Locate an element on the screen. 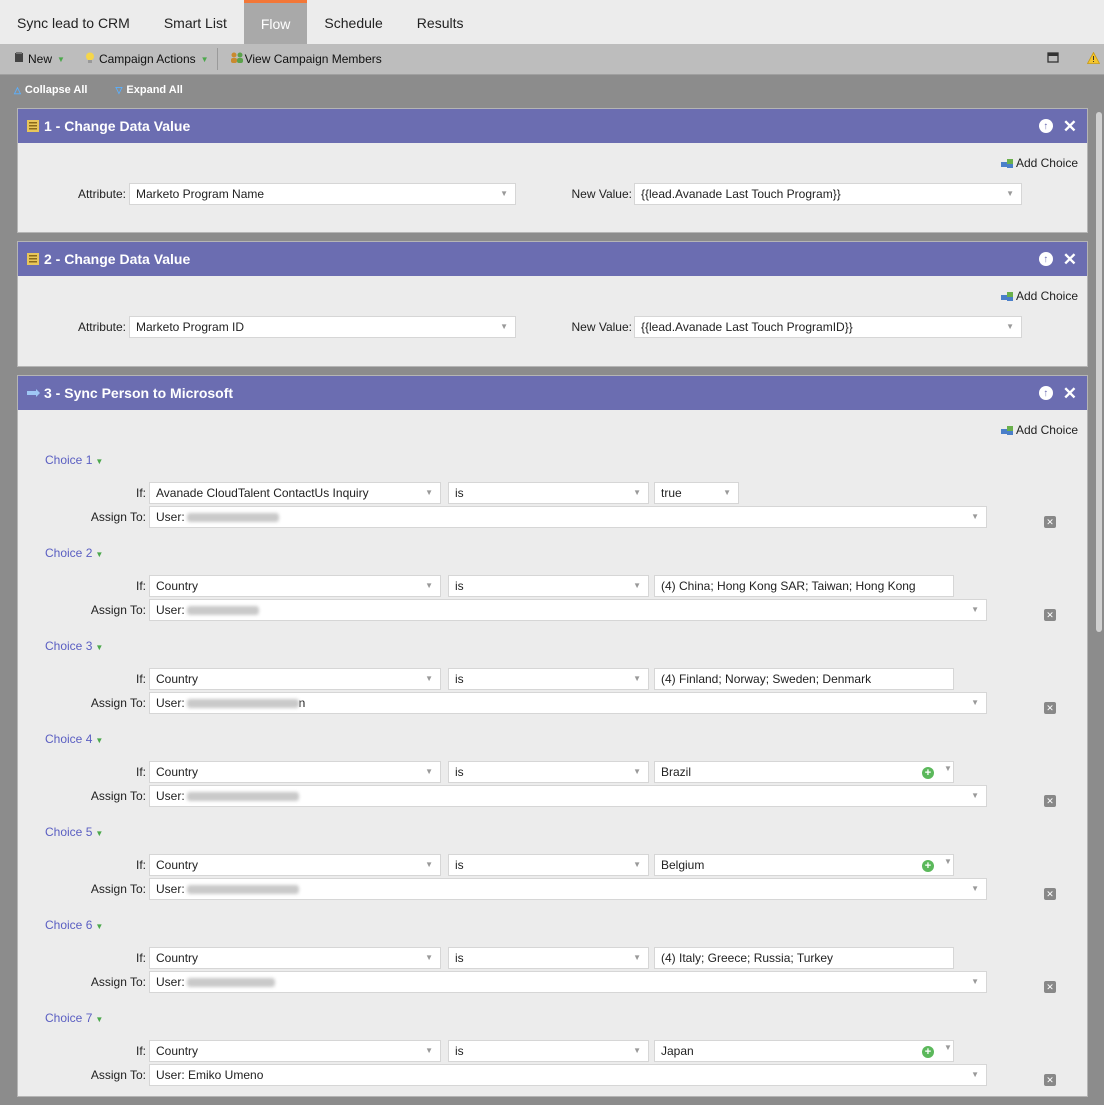  attribute-select: Marketo Program Name ▼ is located at coordinates (322, 194).